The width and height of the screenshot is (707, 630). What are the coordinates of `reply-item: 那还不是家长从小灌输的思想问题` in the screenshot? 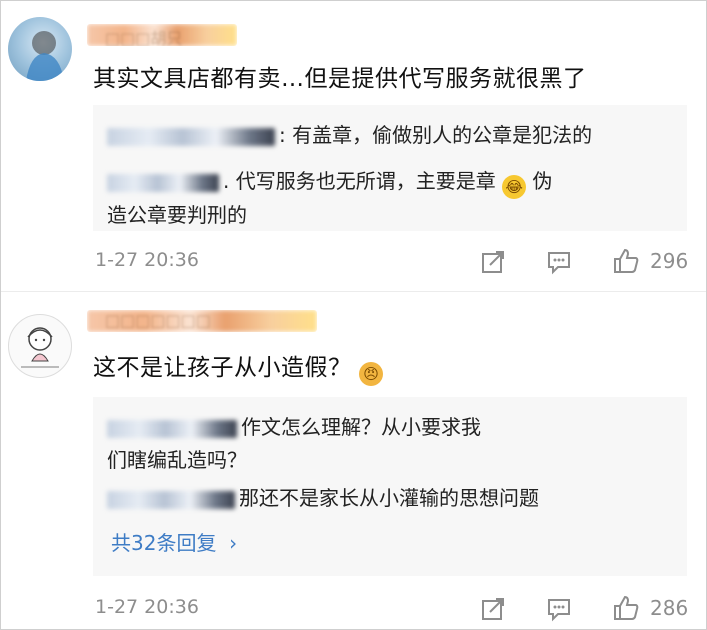 It's located at (387, 498).